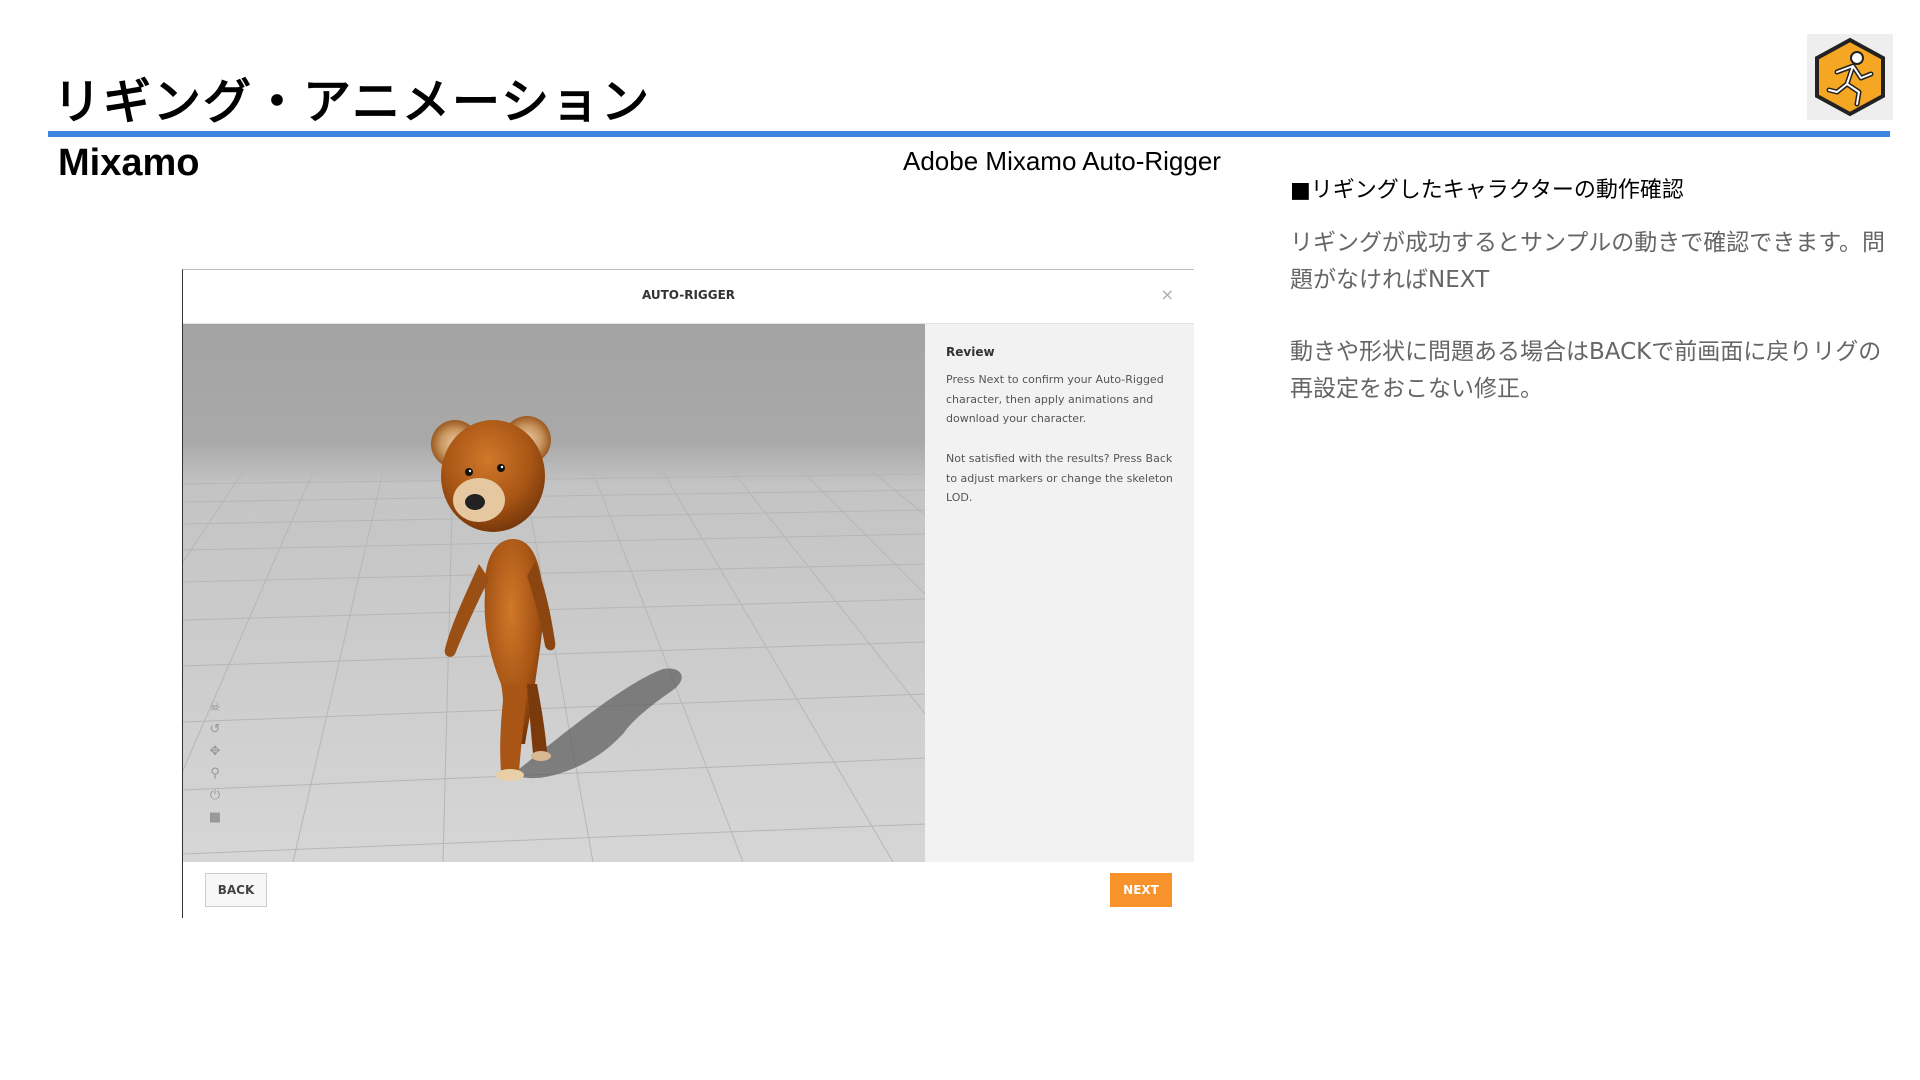  Describe the element at coordinates (1062, 161) in the screenshot. I see `screenshot-caption: Adobe Mixamo Auto-Rigger` at that location.